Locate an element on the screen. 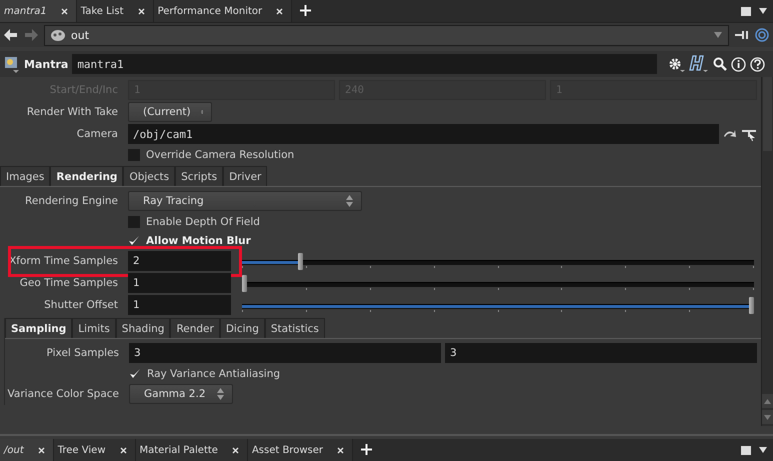 The width and height of the screenshot is (773, 461). parm-label: Shutter Offset is located at coordinates (80, 305).